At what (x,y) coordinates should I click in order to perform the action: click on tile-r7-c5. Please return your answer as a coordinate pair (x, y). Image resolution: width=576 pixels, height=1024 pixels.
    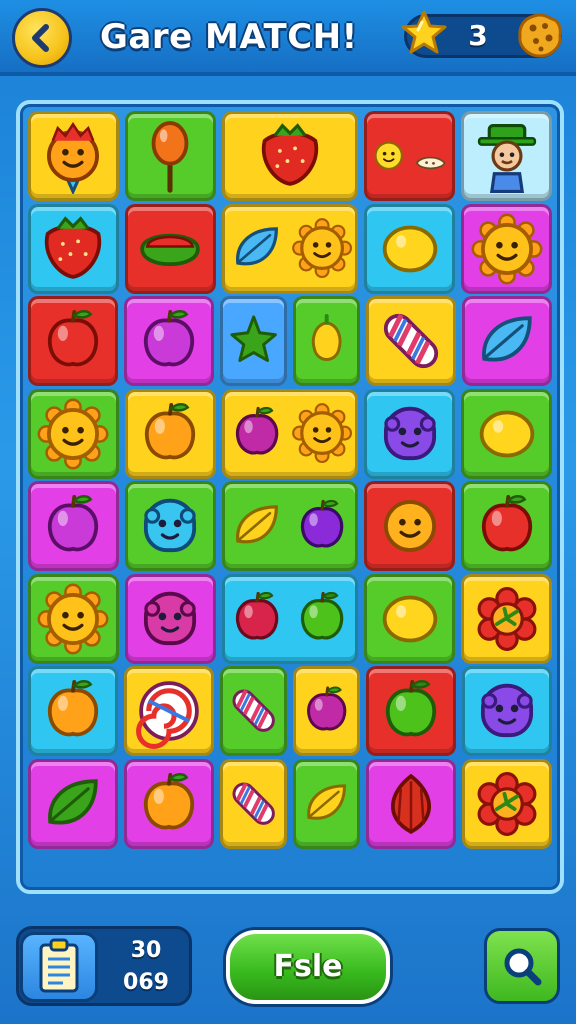
    Looking at the image, I should click on (411, 711).